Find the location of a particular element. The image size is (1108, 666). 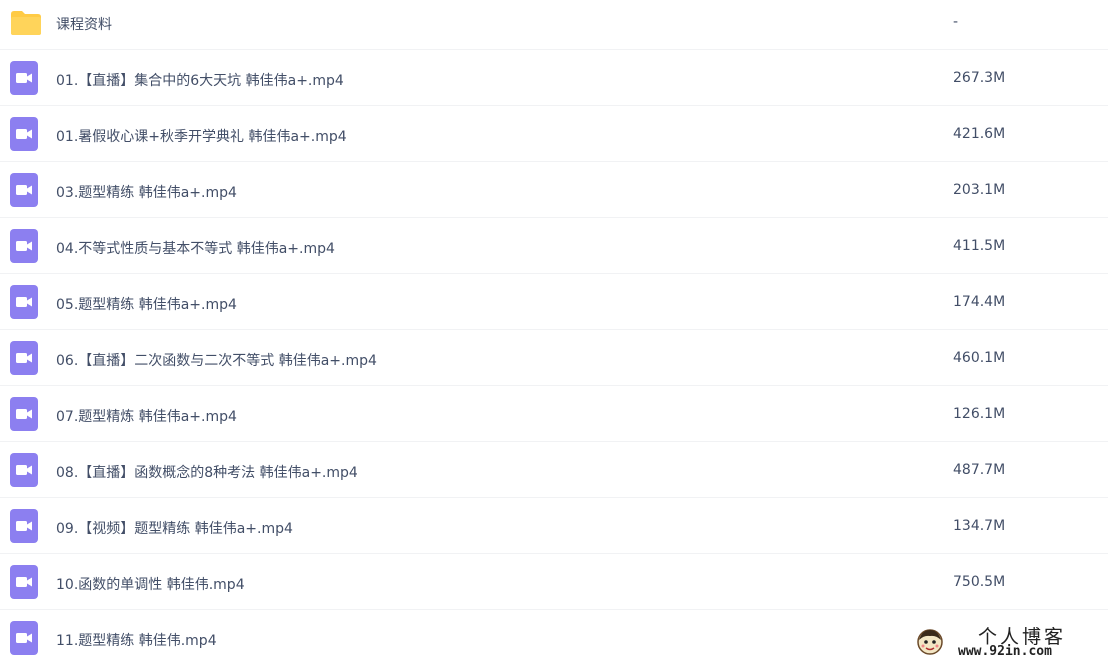

file-name: 03.题型精练 韩佳伟a+.mp4 is located at coordinates (146, 192).